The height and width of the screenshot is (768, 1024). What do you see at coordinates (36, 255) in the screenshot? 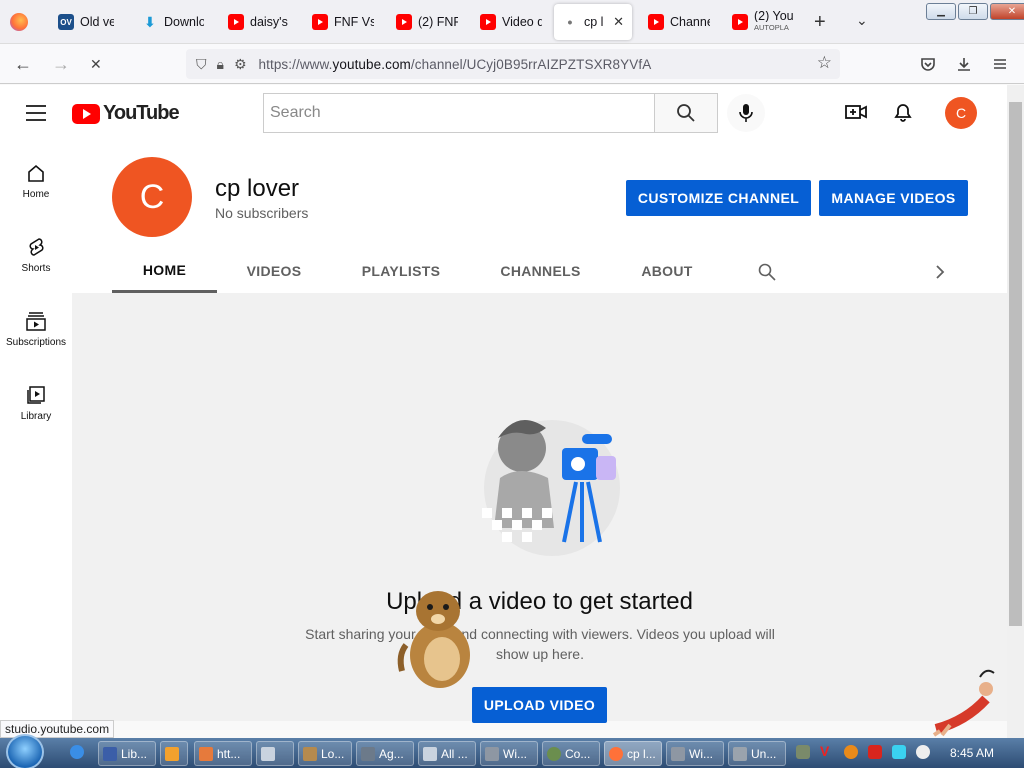
I see `sidebar-item-shorts: Shorts` at bounding box center [36, 255].